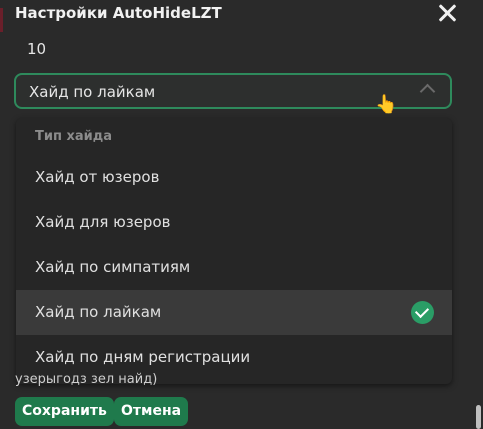 The width and height of the screenshot is (483, 429). I want to click on left-edge-strip, so click(1, 20).